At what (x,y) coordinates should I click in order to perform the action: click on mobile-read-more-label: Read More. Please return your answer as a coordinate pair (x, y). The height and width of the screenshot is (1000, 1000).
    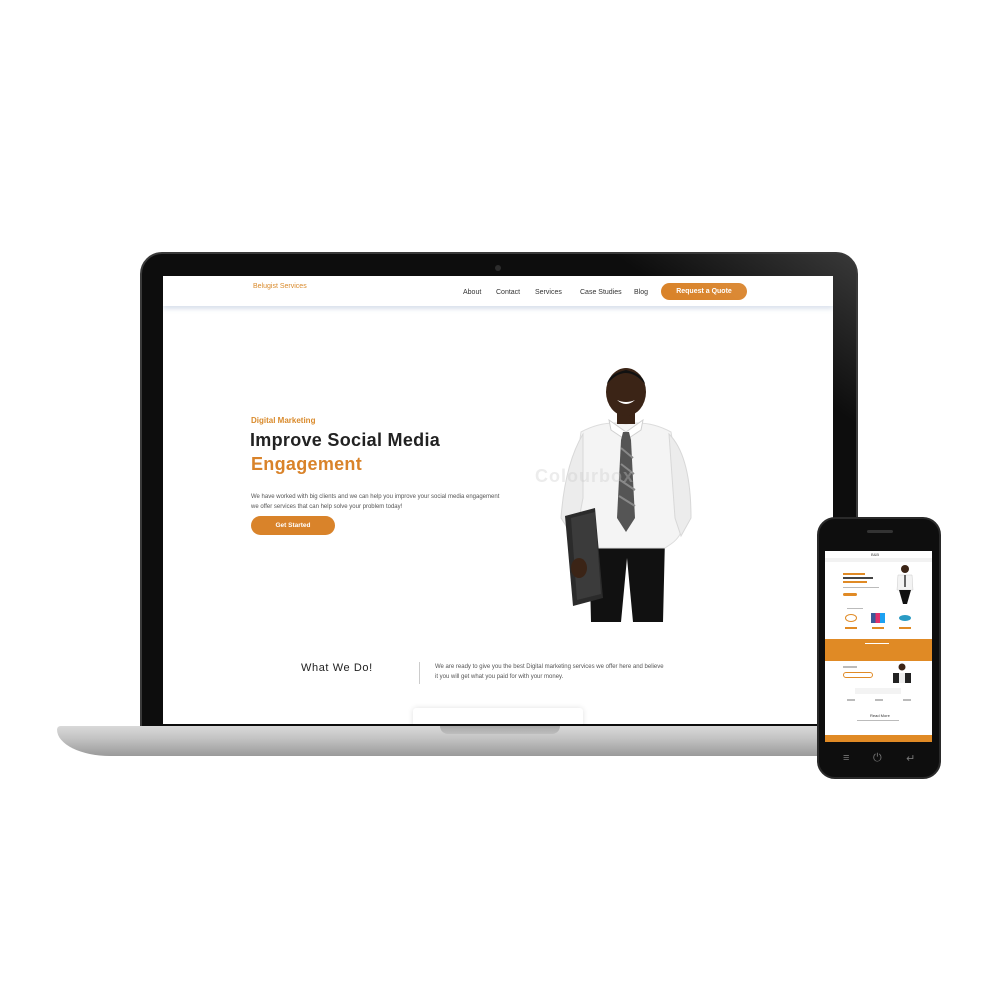
    Looking at the image, I should click on (880, 715).